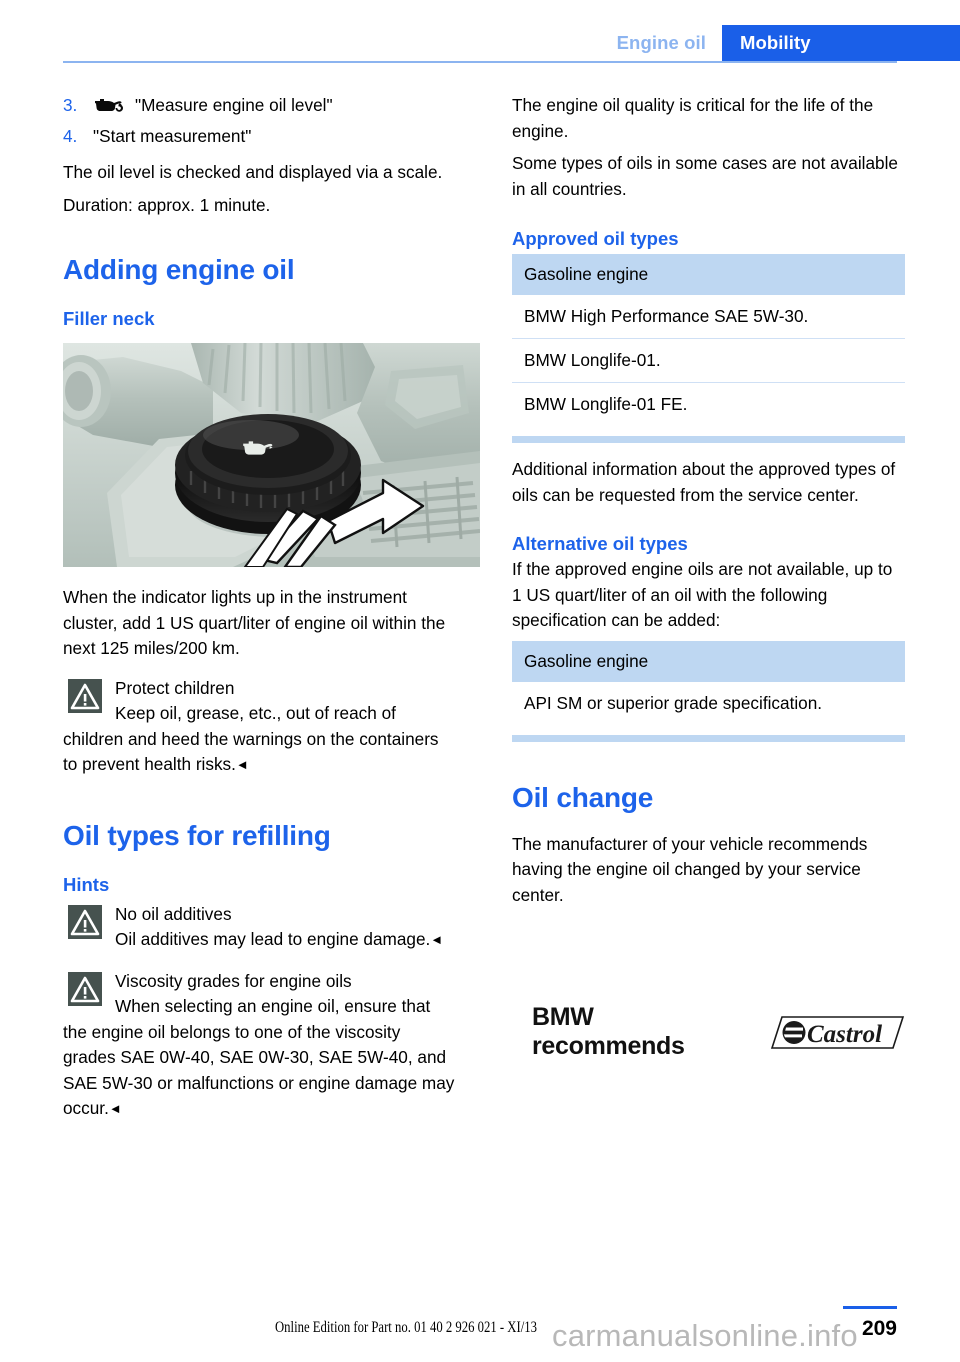 The image size is (960, 1362). What do you see at coordinates (179, 269) in the screenshot?
I see `heading-adding-engine-oil: Adding engine oil` at bounding box center [179, 269].